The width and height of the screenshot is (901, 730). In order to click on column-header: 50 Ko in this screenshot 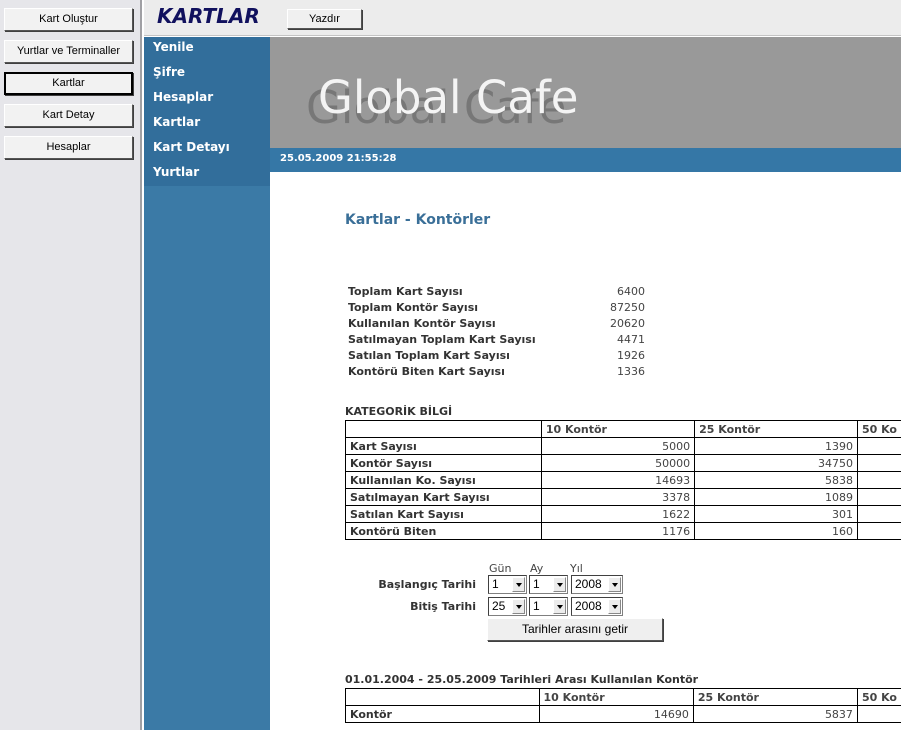, I will do `click(878, 697)`.